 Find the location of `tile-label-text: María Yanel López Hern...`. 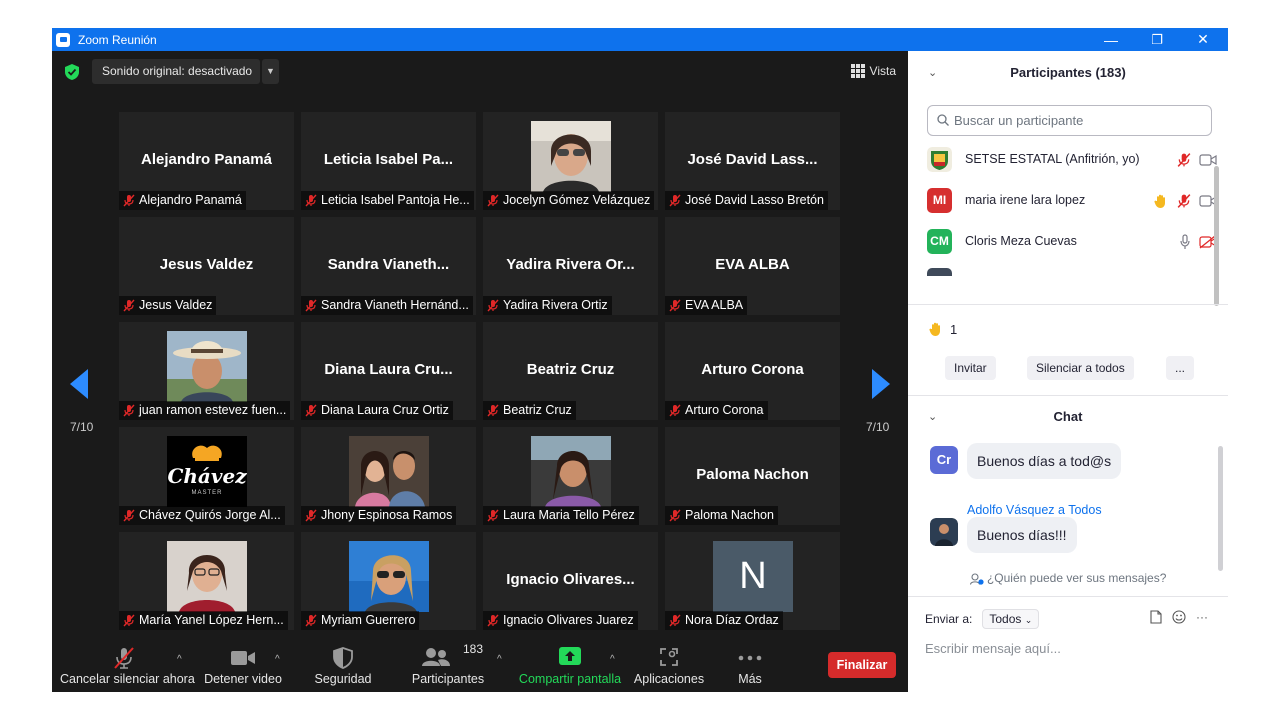

tile-label-text: María Yanel López Hern... is located at coordinates (211, 620).